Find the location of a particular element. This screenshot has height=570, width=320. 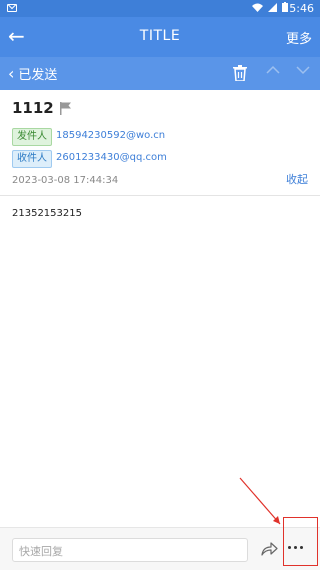

more-options-button is located at coordinates (295, 547).